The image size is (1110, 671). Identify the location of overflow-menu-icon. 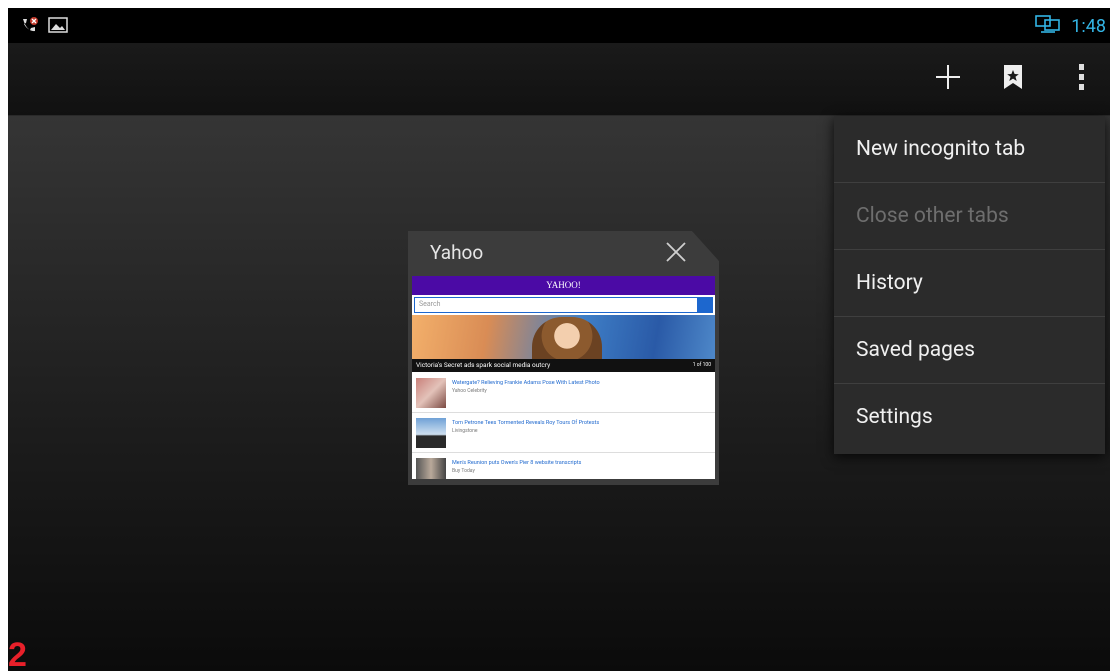
(1081, 79).